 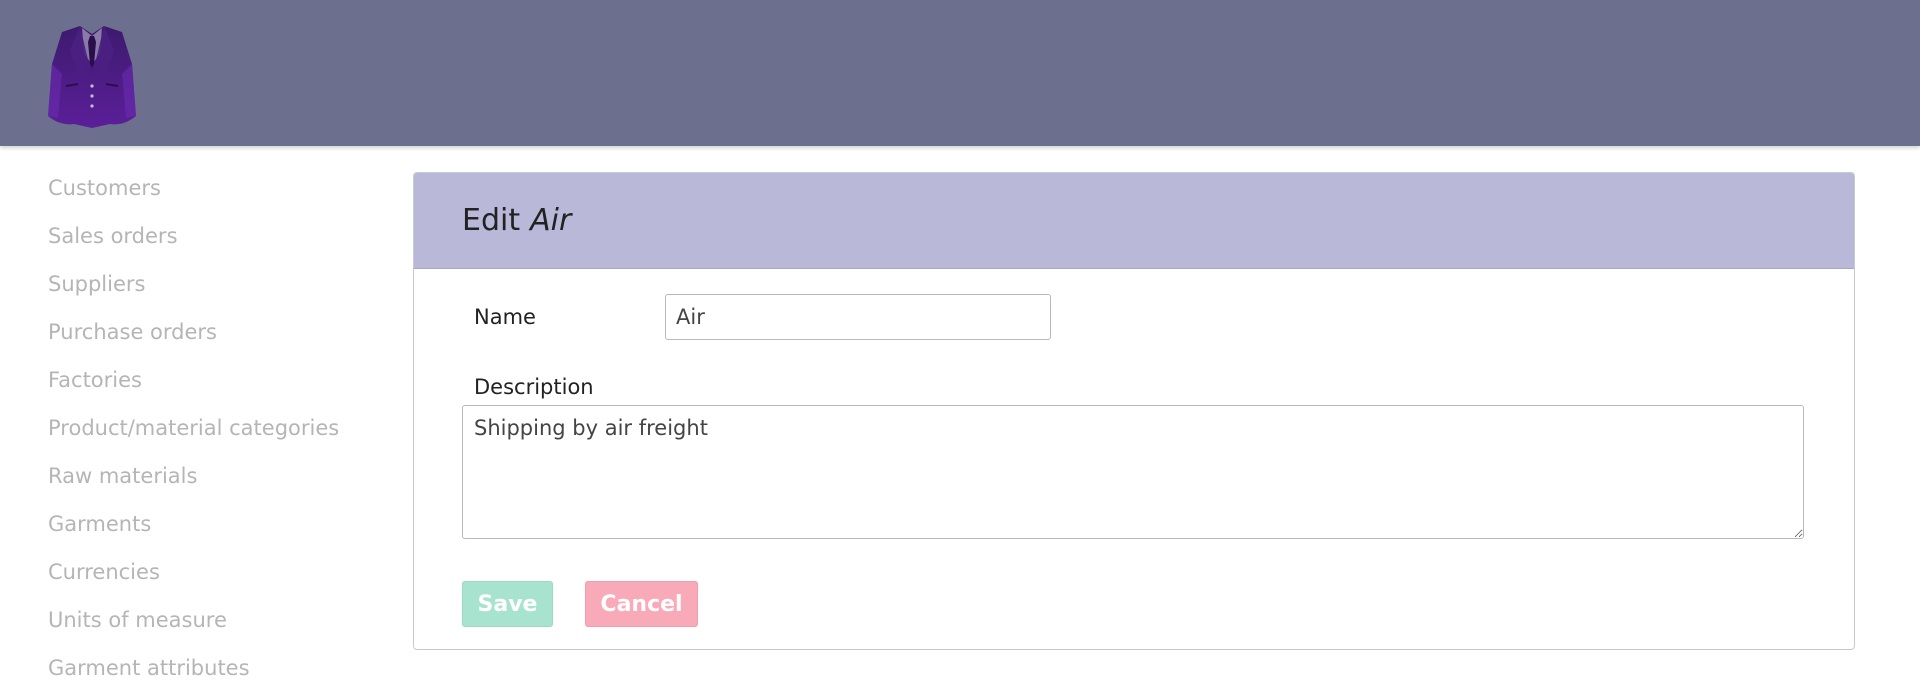 I want to click on sidebar-item-factories: Factories, so click(x=213, y=384).